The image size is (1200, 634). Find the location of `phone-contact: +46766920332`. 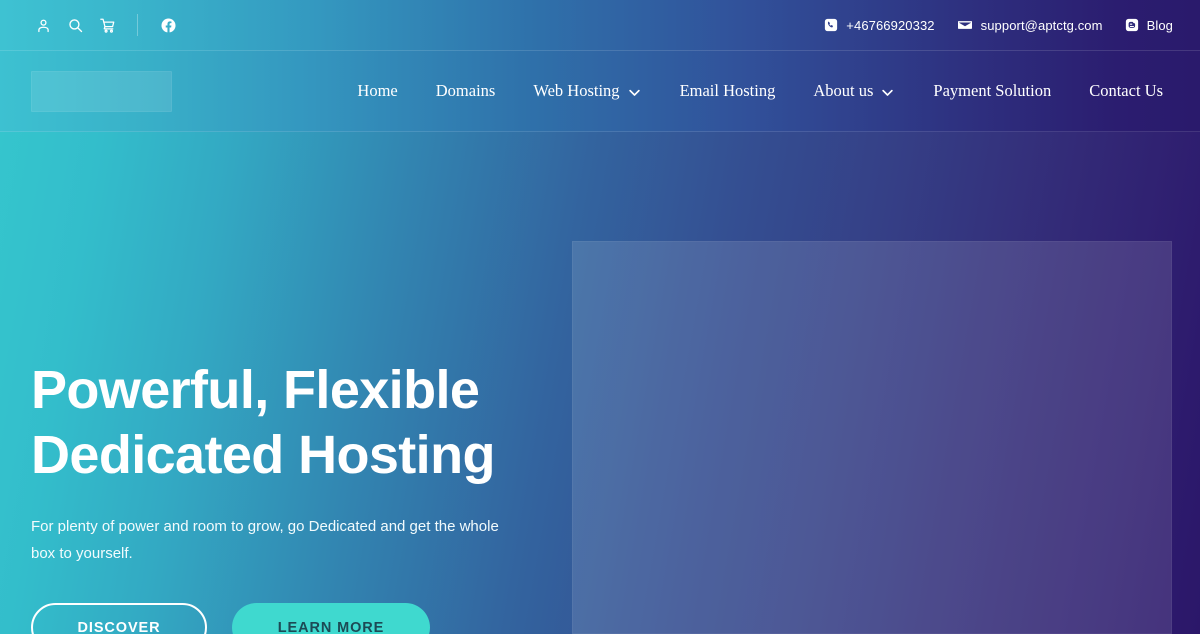

phone-contact: +46766920332 is located at coordinates (879, 25).